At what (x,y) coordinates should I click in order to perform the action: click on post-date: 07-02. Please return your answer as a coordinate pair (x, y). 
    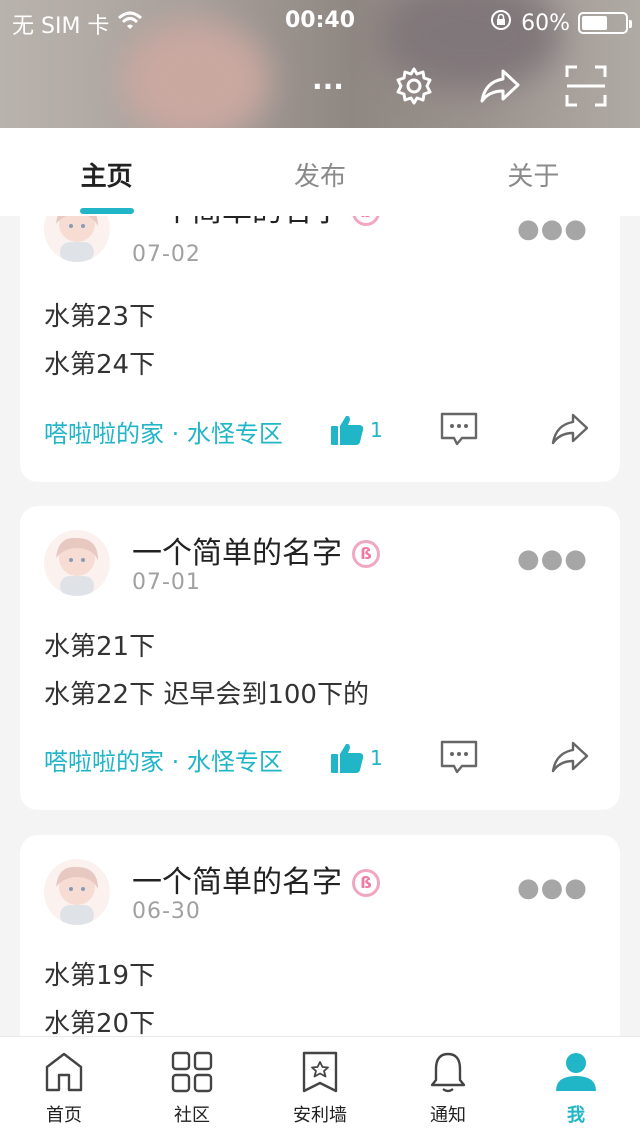
    Looking at the image, I should click on (166, 254).